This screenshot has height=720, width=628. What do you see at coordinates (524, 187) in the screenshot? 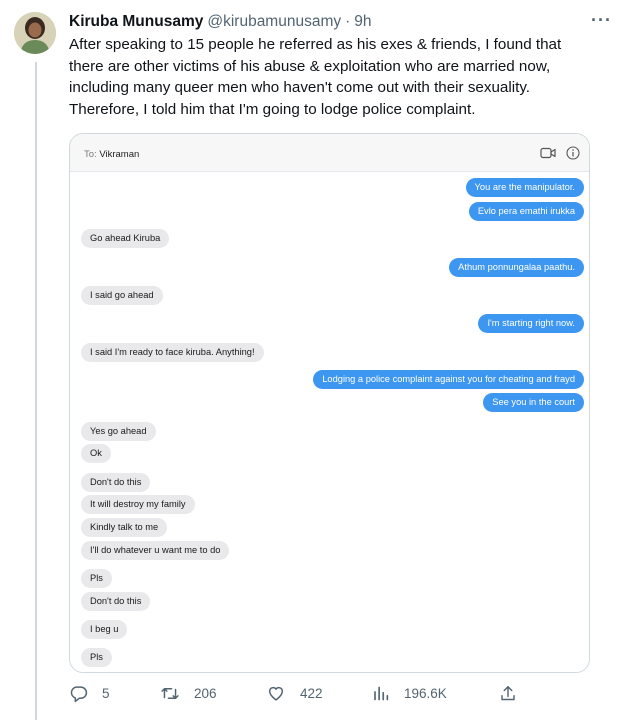
I see `sent-message: You are the manipulator.` at bounding box center [524, 187].